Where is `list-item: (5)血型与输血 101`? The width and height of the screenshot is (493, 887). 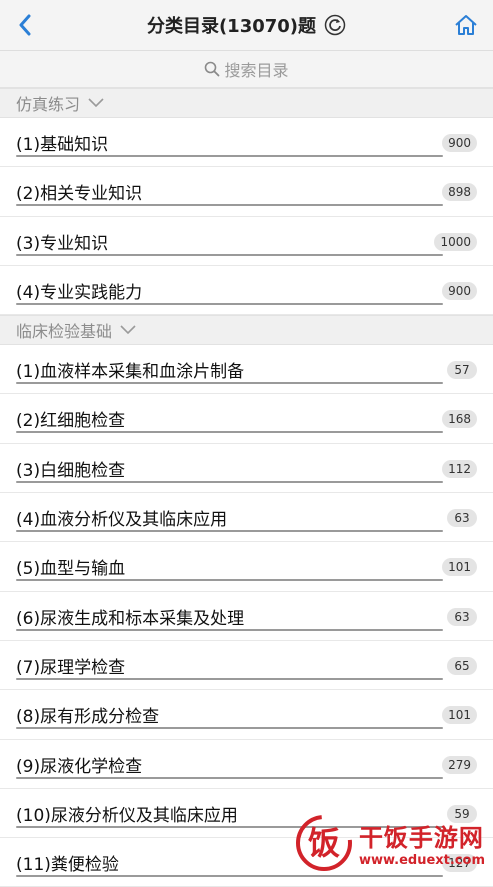 list-item: (5)血型与输血 101 is located at coordinates (246, 567).